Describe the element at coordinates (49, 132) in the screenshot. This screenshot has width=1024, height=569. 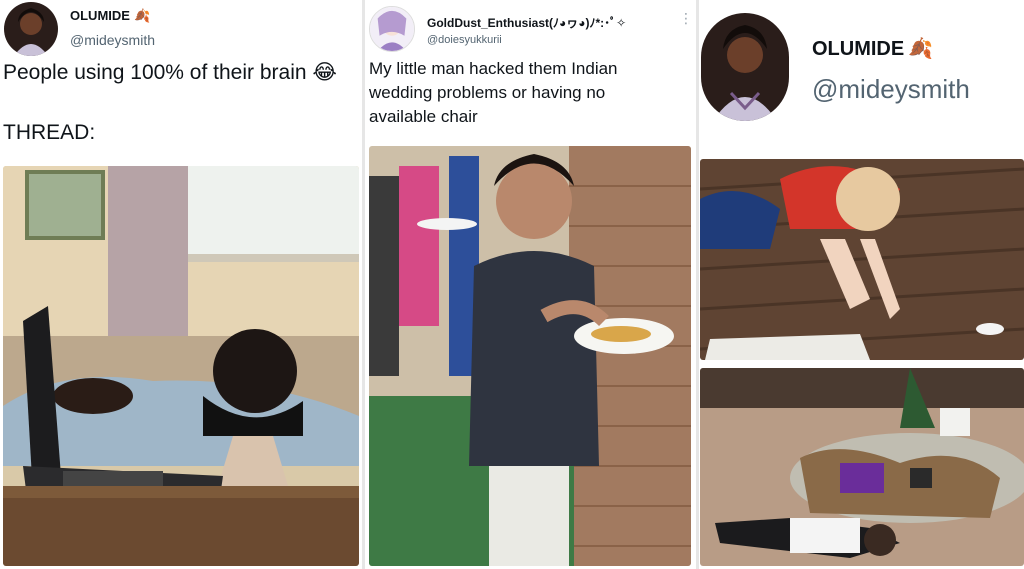
I see `tweet-text-thread: THREAD:` at that location.